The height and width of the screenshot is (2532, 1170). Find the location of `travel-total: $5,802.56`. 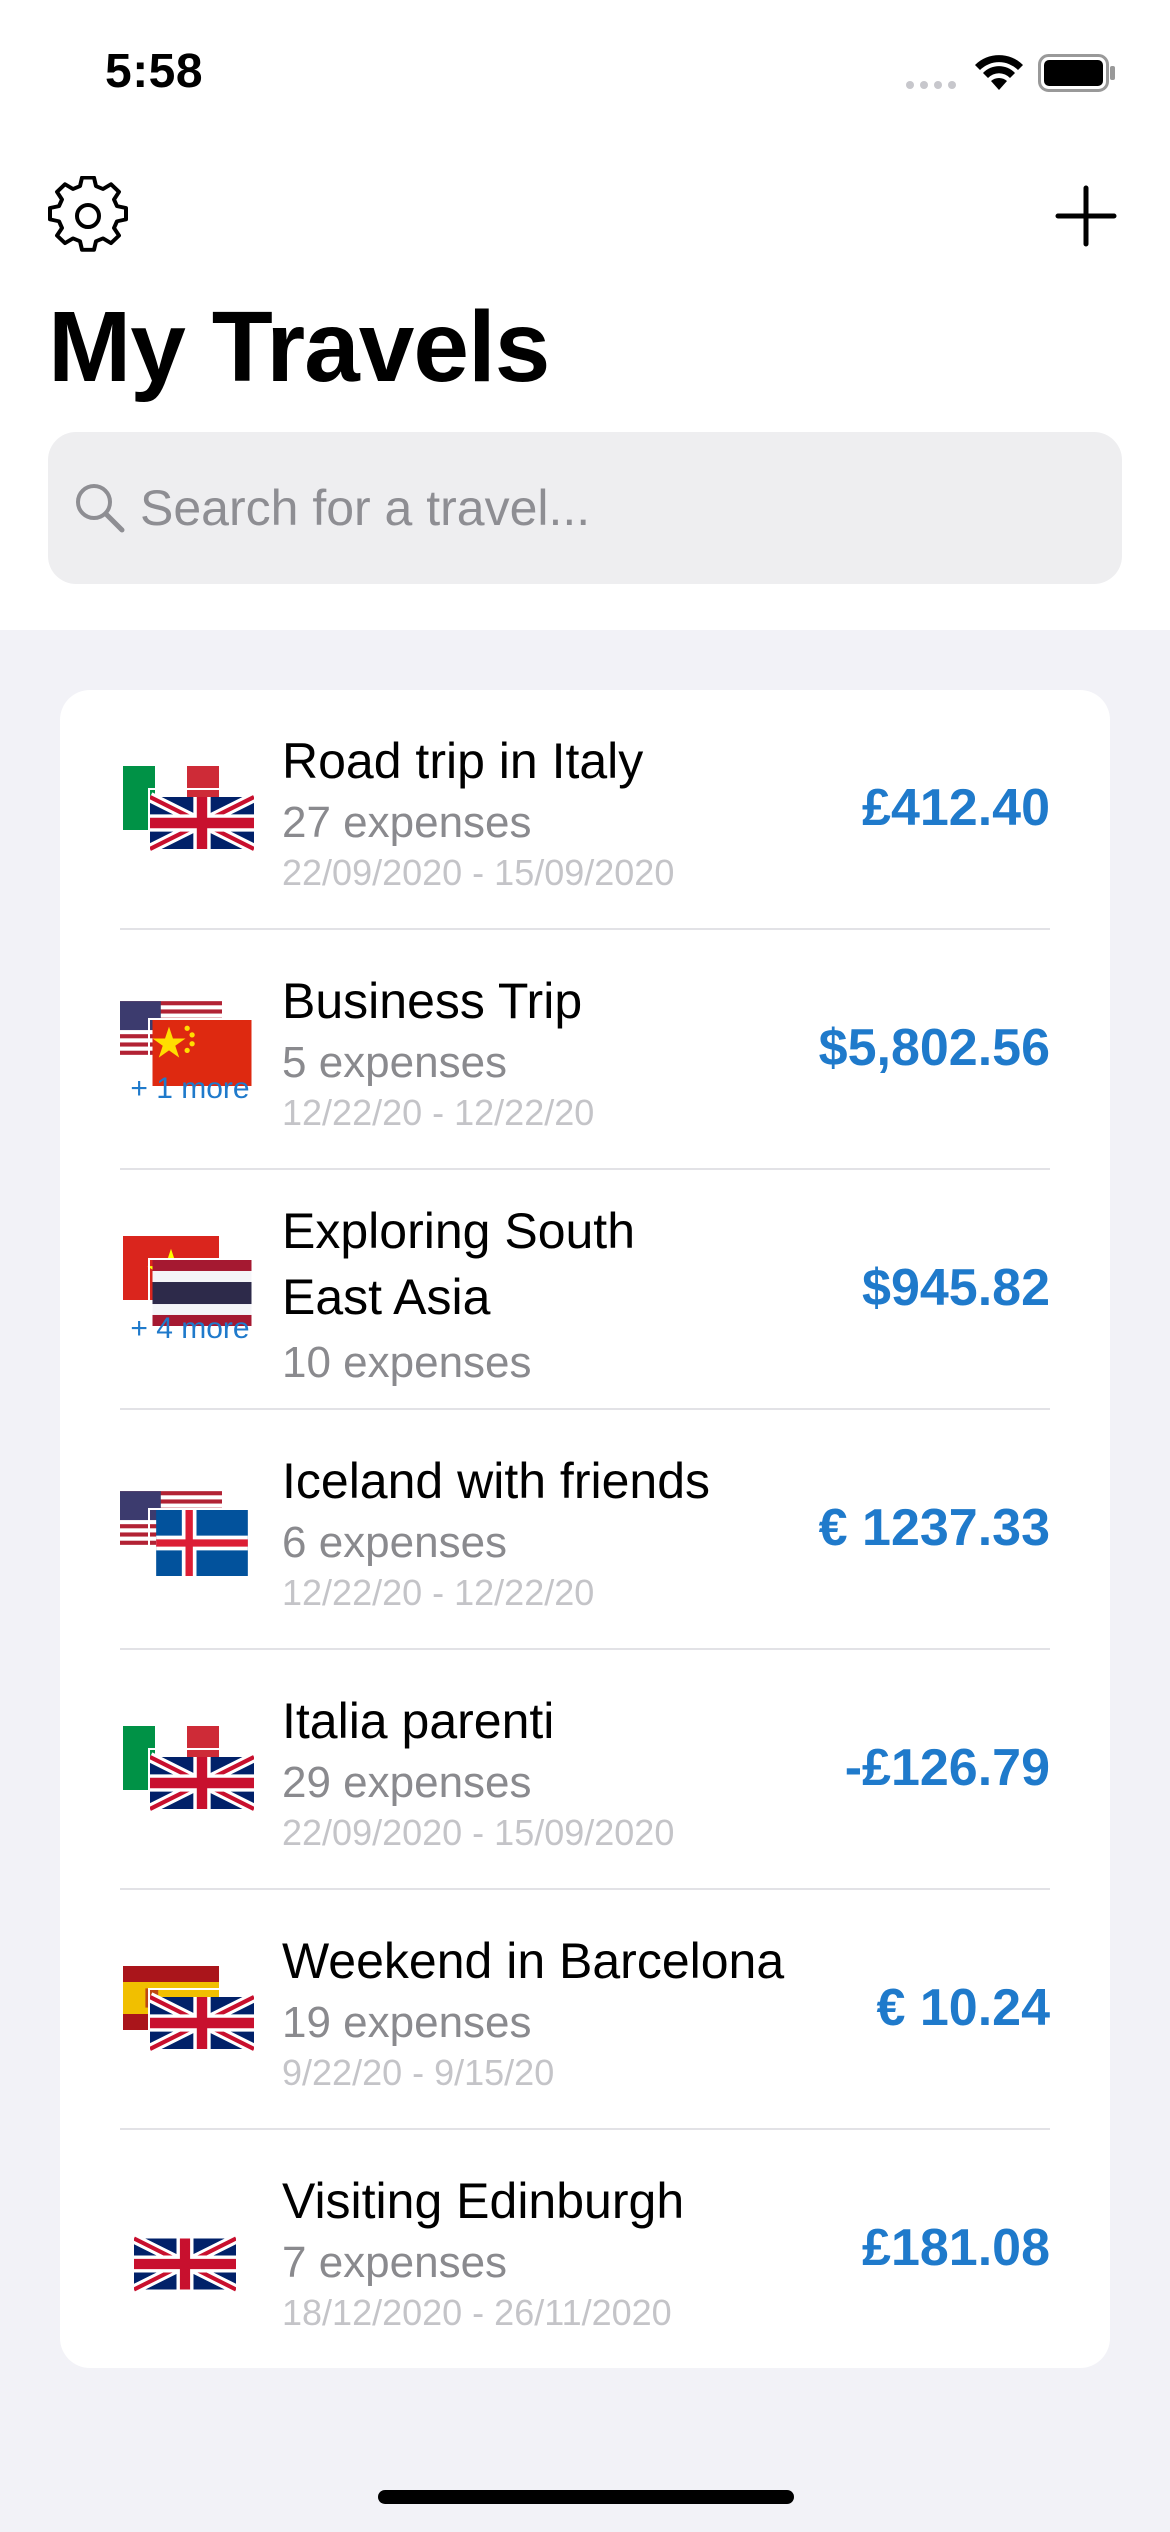

travel-total: $5,802.56 is located at coordinates (934, 1048).